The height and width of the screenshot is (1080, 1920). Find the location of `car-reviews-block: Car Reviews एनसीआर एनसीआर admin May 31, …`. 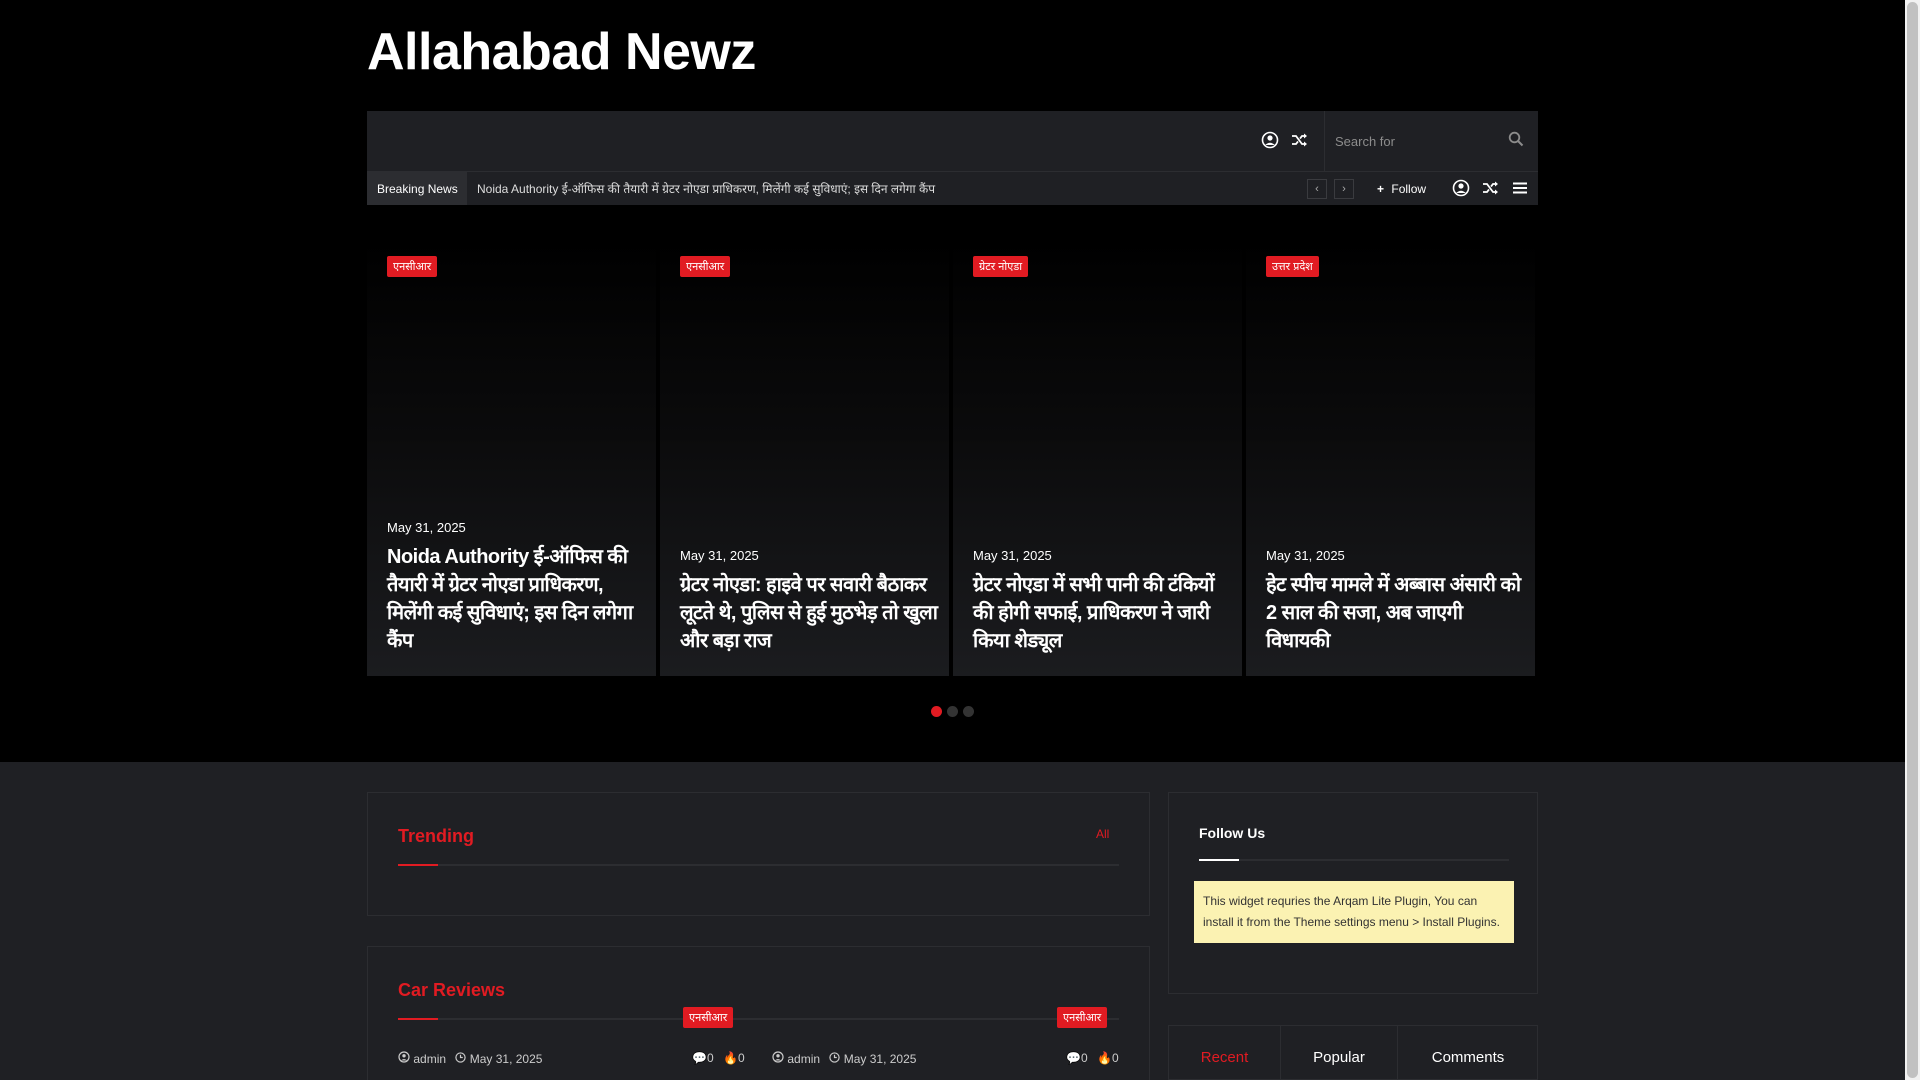

car-reviews-block: Car Reviews एनसीआर एनसीआर admin May 31, … is located at coordinates (758, 1013).